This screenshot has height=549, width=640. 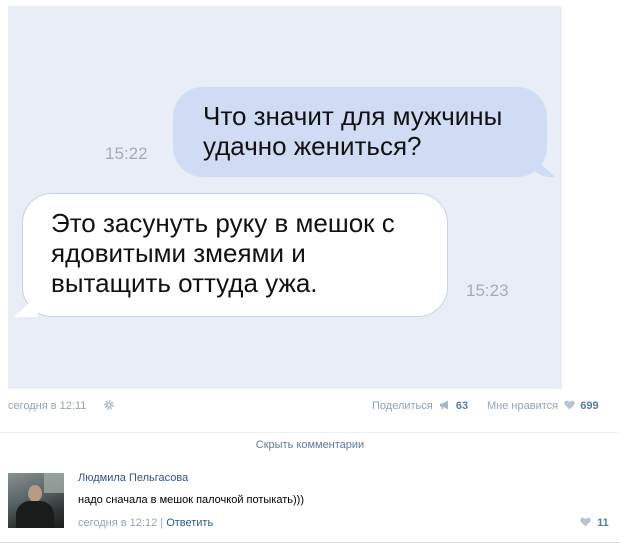 What do you see at coordinates (189, 523) in the screenshot?
I see `reply-button: Ответить` at bounding box center [189, 523].